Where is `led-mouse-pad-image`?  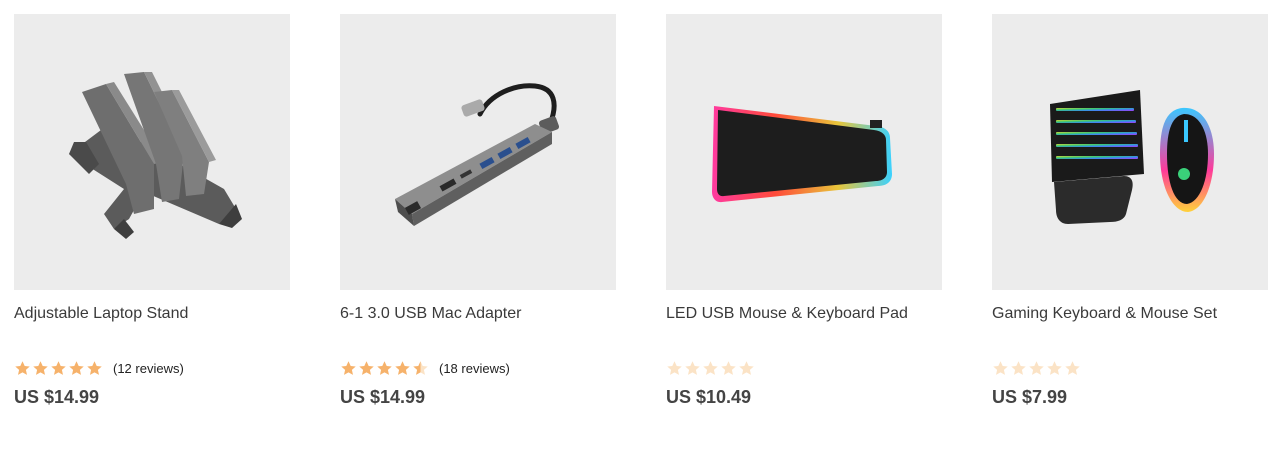 led-mouse-pad-image is located at coordinates (802, 154).